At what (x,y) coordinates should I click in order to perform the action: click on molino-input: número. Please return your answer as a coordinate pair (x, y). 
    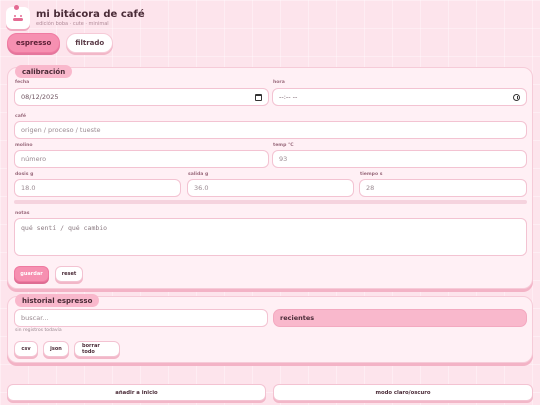
    Looking at the image, I should click on (141, 159).